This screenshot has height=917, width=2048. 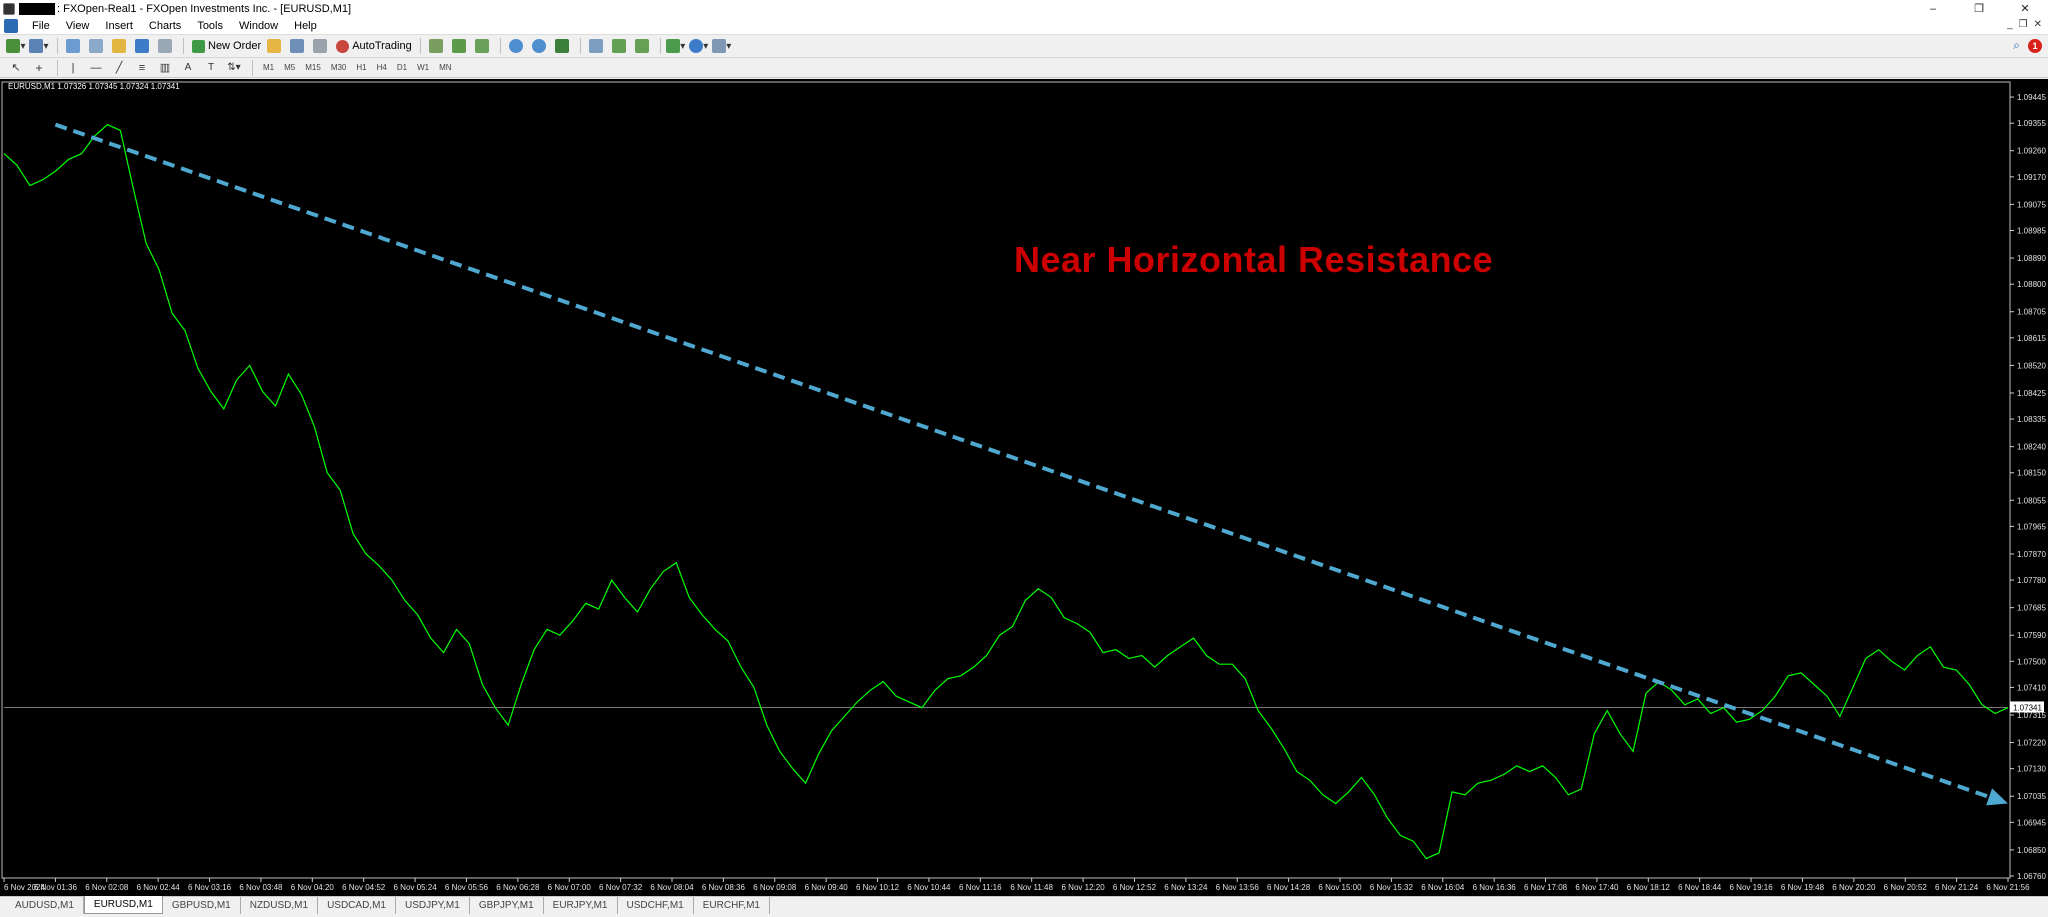 What do you see at coordinates (234, 68) in the screenshot?
I see `arrows-button: ⇅▾` at bounding box center [234, 68].